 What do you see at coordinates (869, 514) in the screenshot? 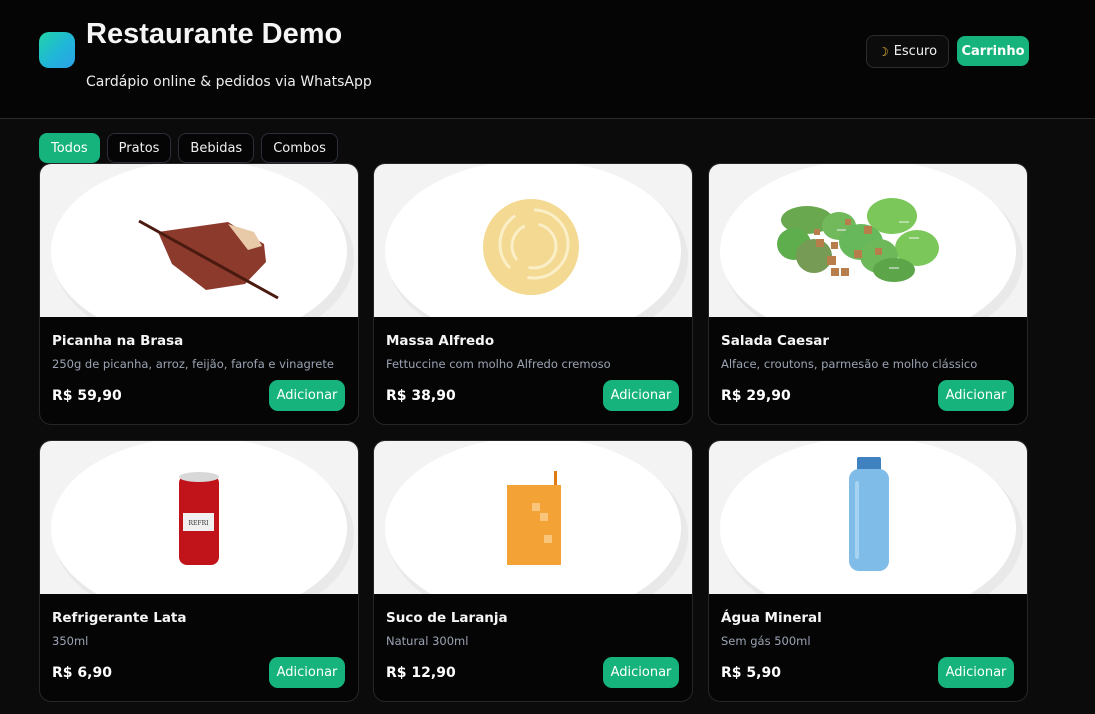
I see `water-bottle-image` at bounding box center [869, 514].